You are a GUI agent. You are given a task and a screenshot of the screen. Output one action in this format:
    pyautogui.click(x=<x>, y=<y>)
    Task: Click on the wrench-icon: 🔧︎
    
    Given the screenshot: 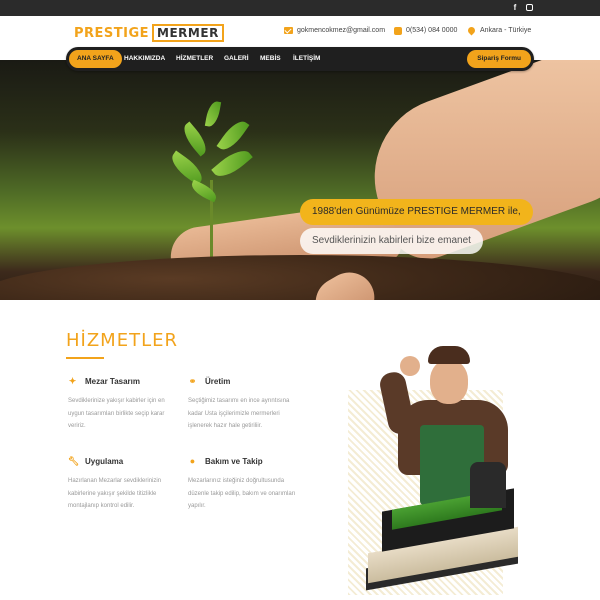 What is the action you would take?
    pyautogui.click(x=74, y=461)
    